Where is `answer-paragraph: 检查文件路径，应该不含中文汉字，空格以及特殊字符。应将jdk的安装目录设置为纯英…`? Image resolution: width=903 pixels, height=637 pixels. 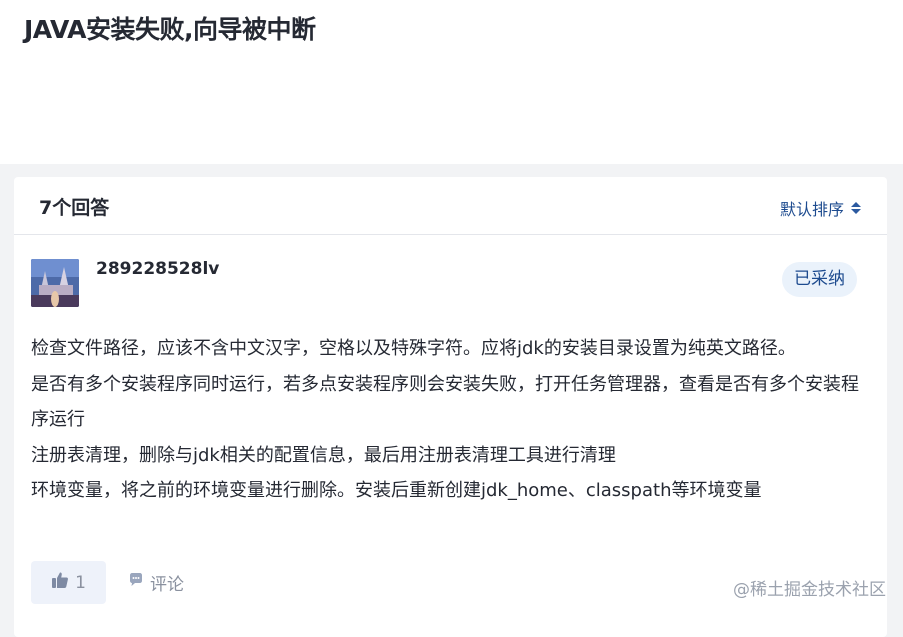
answer-paragraph: 检查文件路径，应该不含中文汉字，空格以及特殊字符。应将jdk的安装目录设置为纯英… is located at coordinates (413, 348).